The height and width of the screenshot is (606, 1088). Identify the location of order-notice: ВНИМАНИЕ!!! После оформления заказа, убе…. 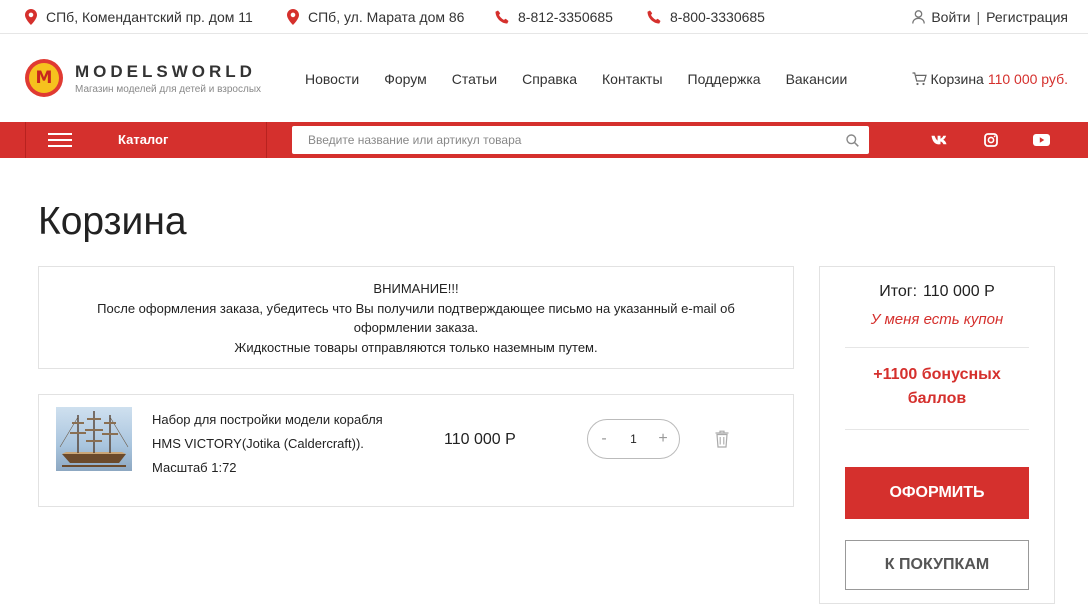
(416, 317).